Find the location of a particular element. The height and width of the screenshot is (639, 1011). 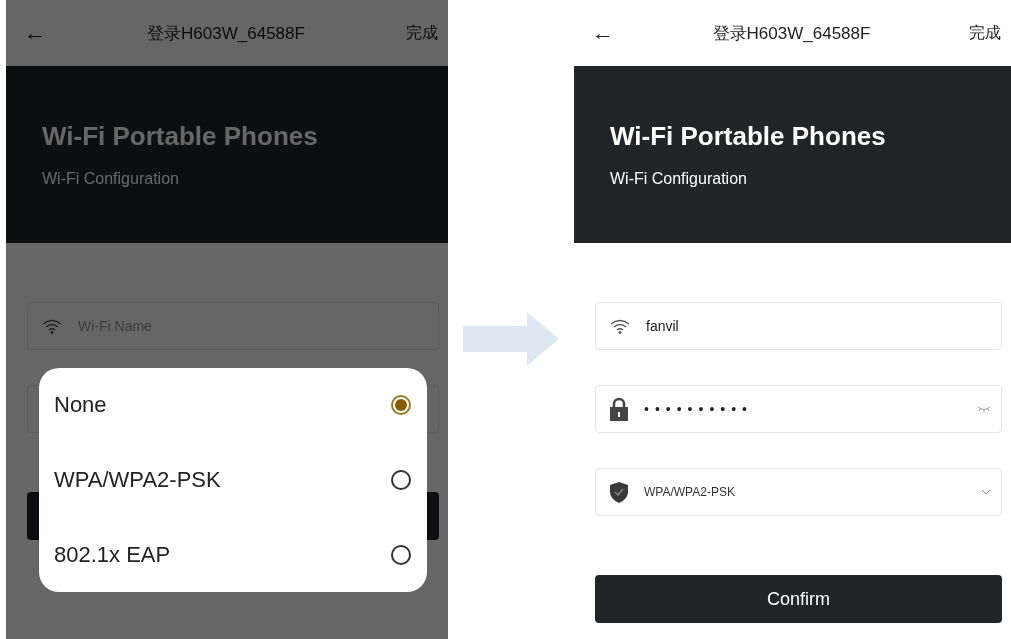

option-item: None is located at coordinates (232, 405).